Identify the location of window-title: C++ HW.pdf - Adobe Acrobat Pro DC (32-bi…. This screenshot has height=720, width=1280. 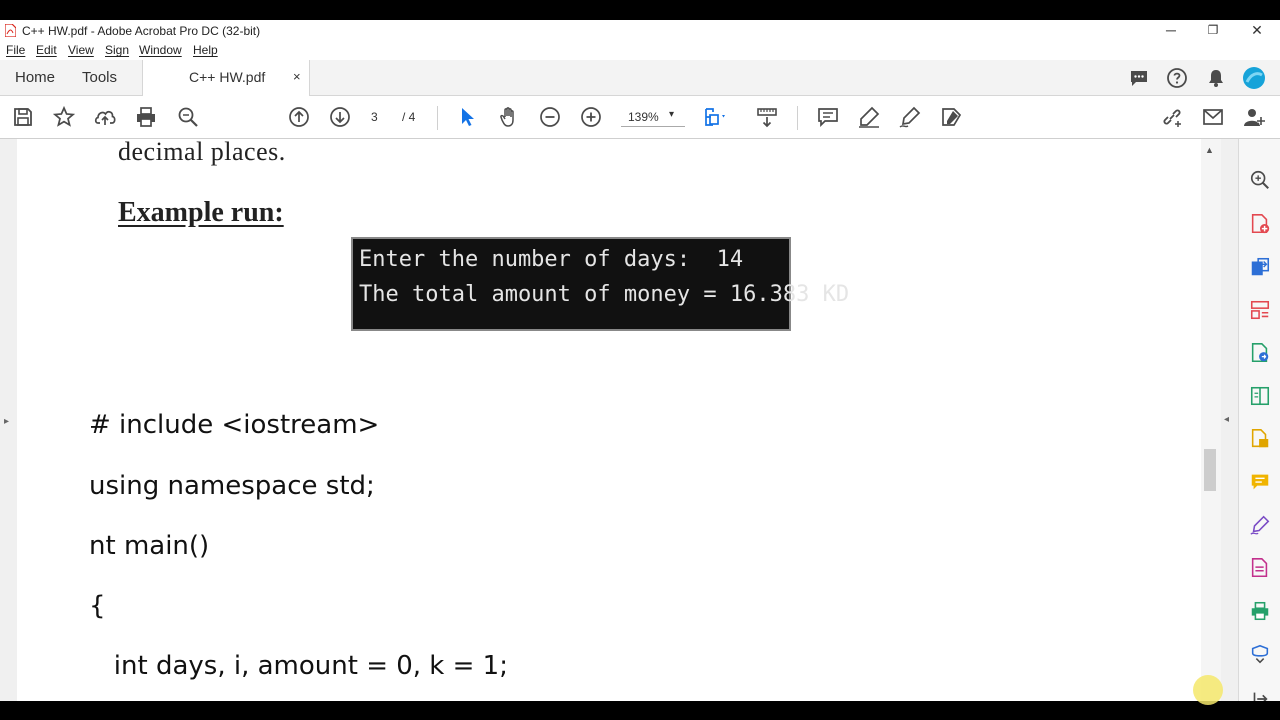
(141, 31).